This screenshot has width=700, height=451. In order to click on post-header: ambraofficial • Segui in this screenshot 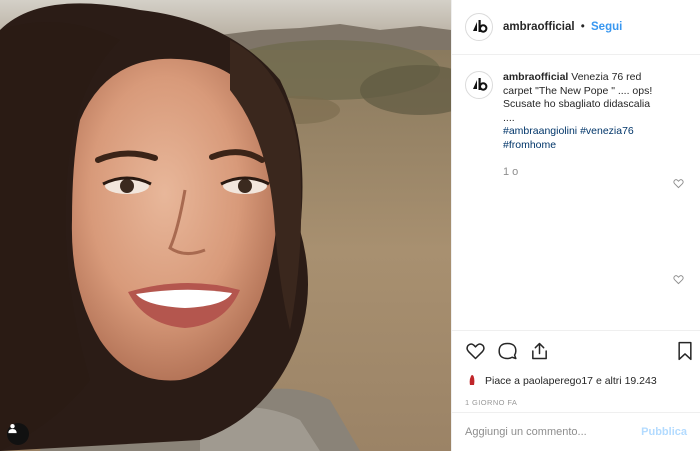, I will do `click(576, 27)`.